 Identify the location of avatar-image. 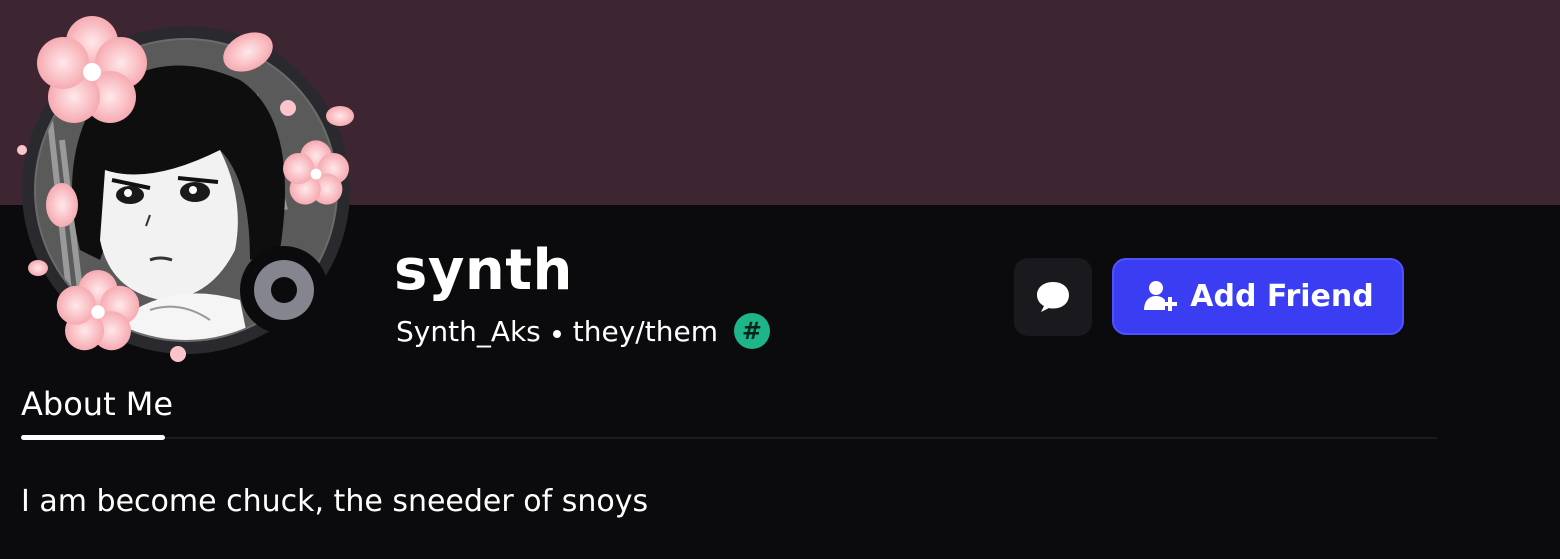
(185, 189).